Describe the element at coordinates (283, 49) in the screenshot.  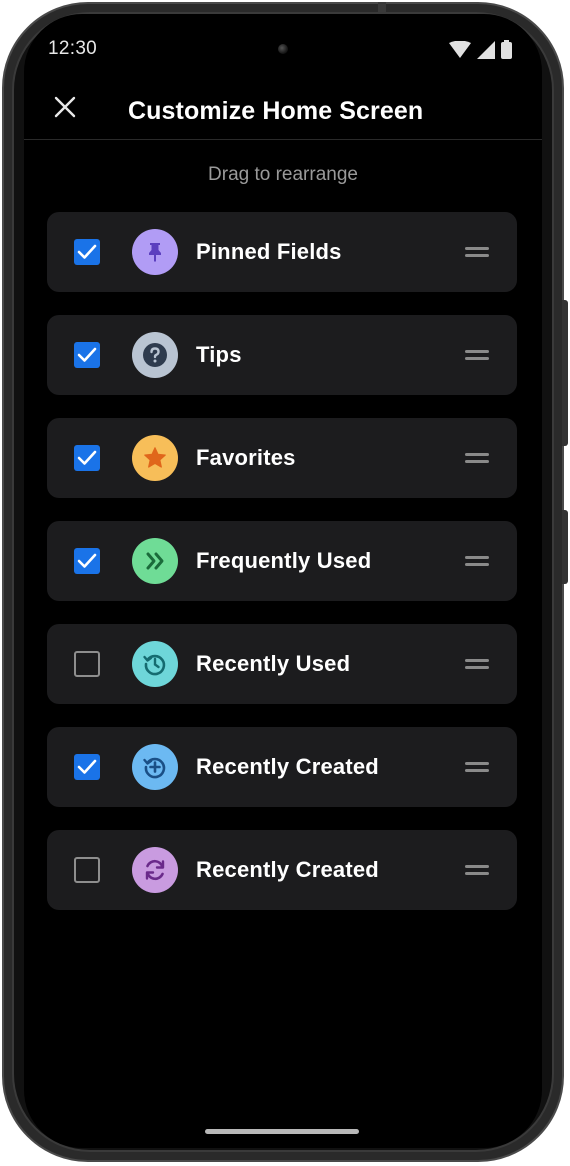
I see `front-camera` at that location.